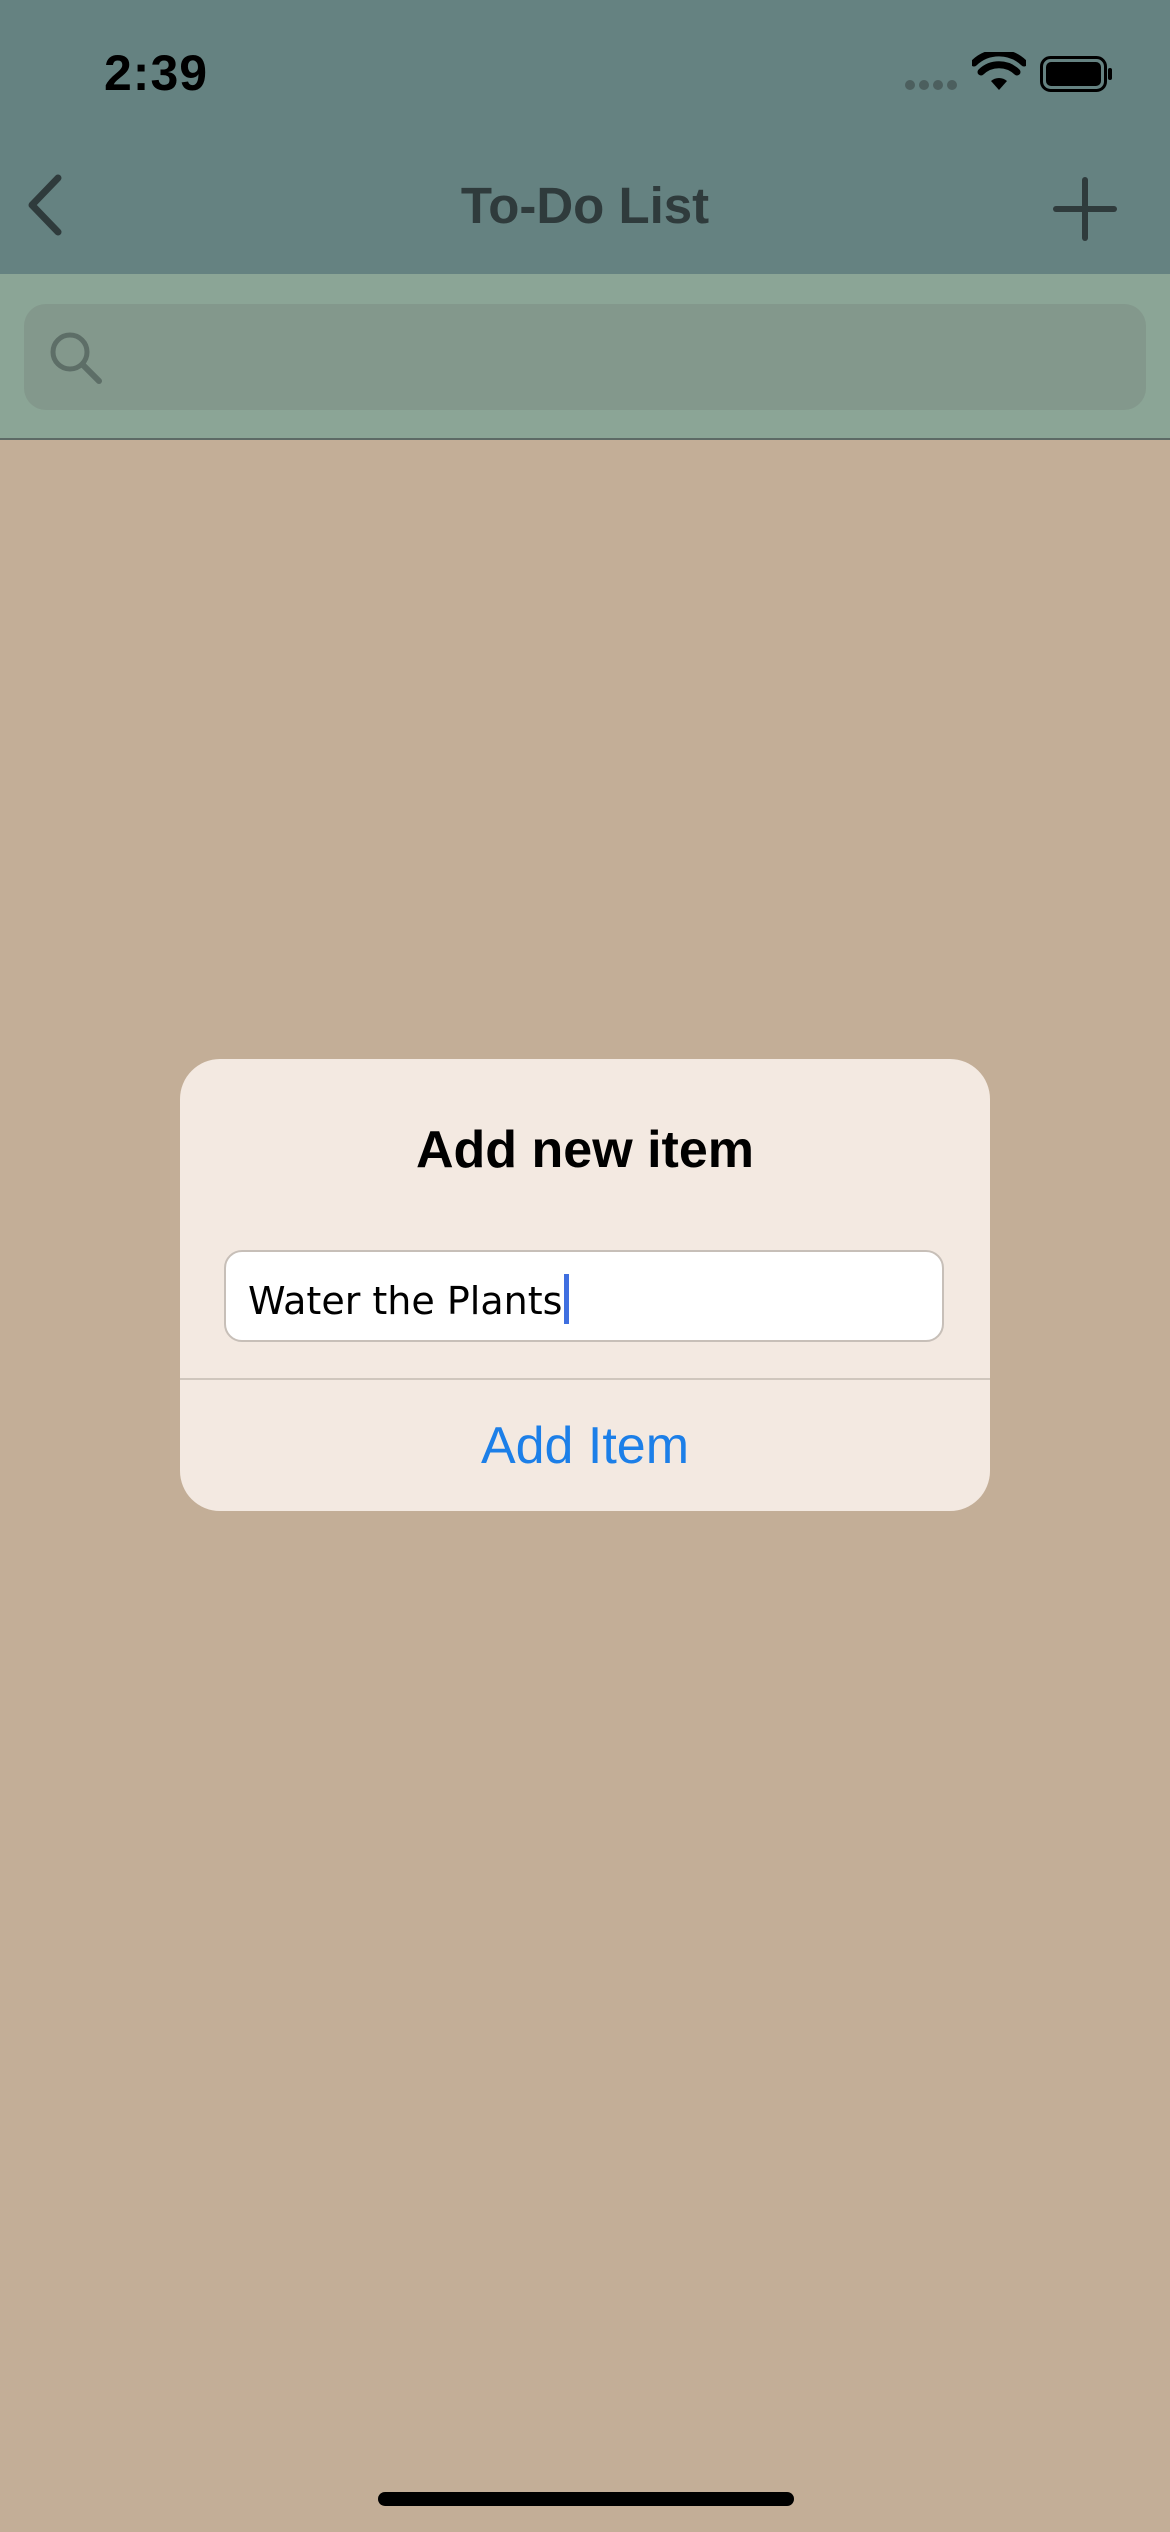 The height and width of the screenshot is (2532, 1170). Describe the element at coordinates (585, 70) in the screenshot. I see `status-bar: 2:39` at that location.